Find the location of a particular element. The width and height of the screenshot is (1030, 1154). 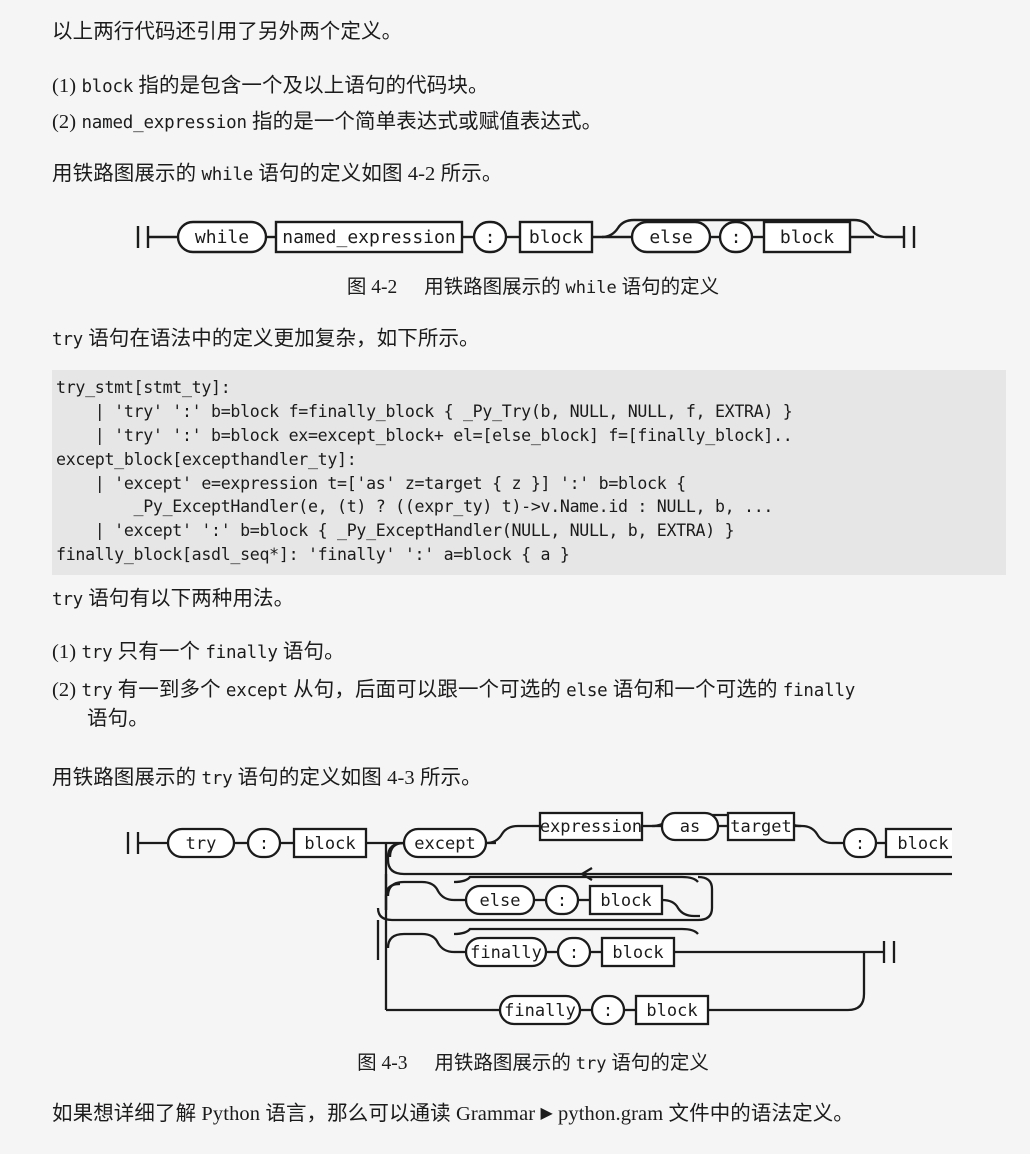

final-text-b: python.gram 文件中的语法定义。 is located at coordinates (703, 1114).